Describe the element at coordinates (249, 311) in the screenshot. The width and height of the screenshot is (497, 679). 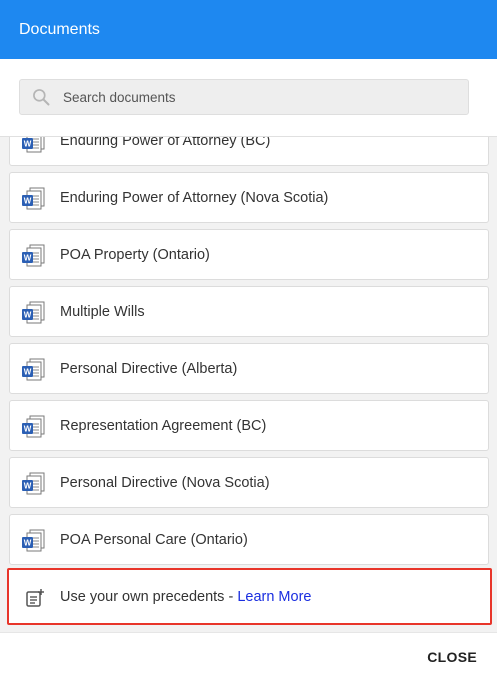
I see `document-item: W Multiple Wills` at that location.